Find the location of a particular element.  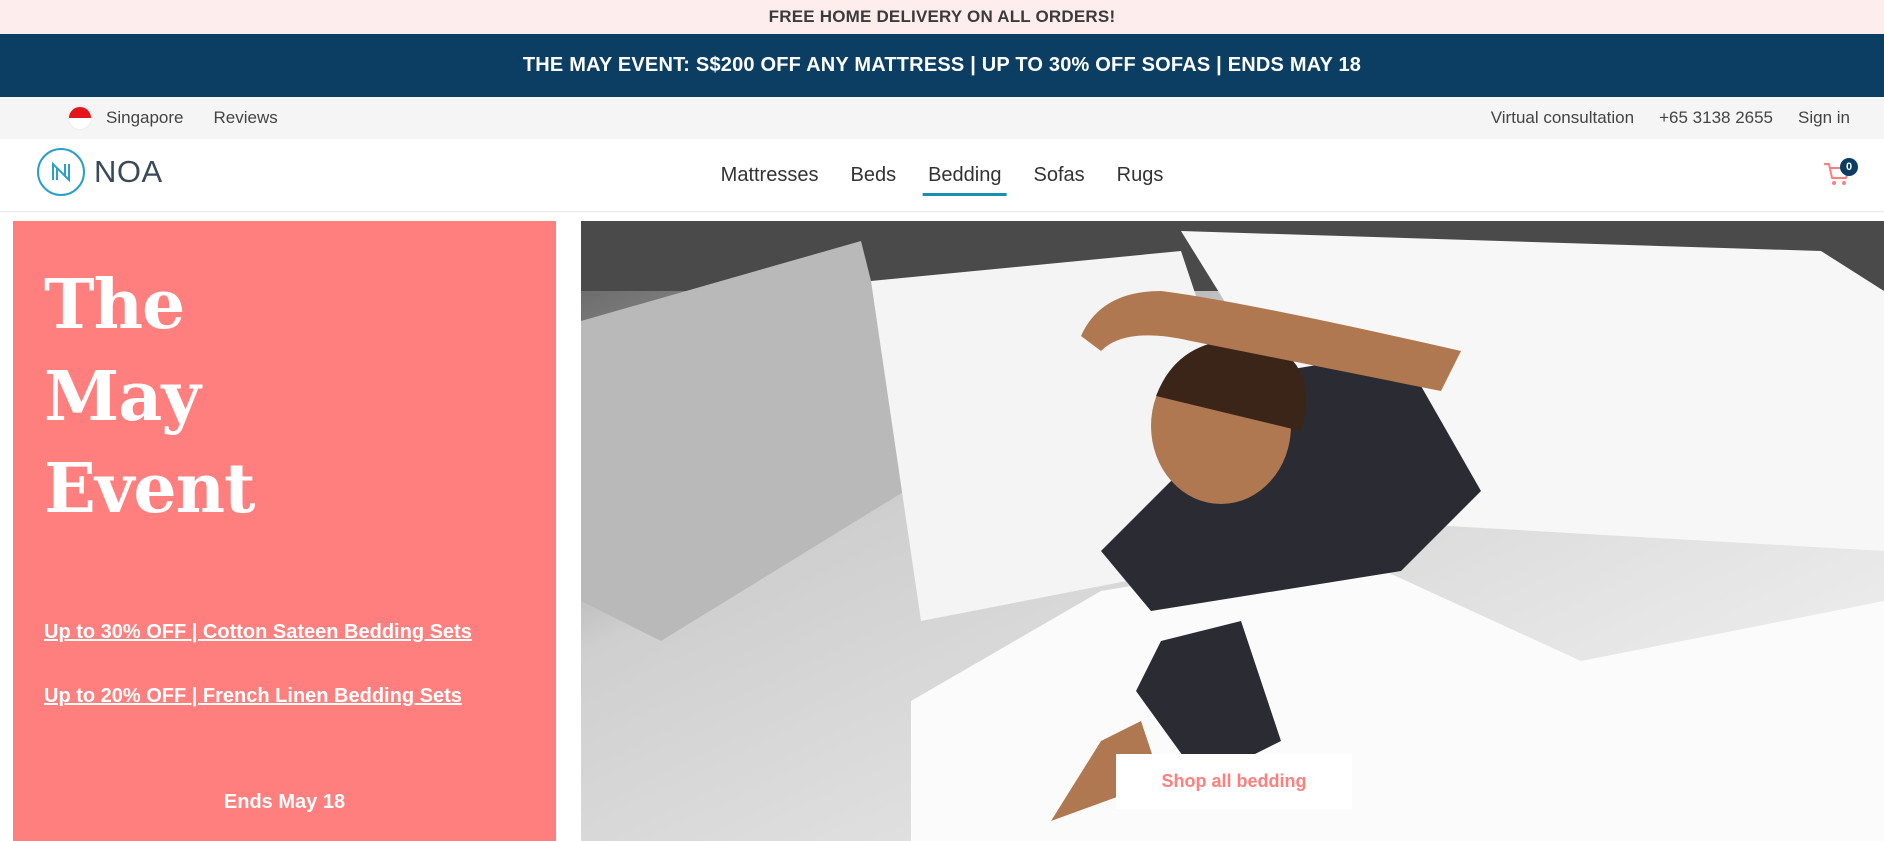

free-delivery-banner: FREE HOME DELIVERY ON ALL ORDERS! is located at coordinates (942, 17).